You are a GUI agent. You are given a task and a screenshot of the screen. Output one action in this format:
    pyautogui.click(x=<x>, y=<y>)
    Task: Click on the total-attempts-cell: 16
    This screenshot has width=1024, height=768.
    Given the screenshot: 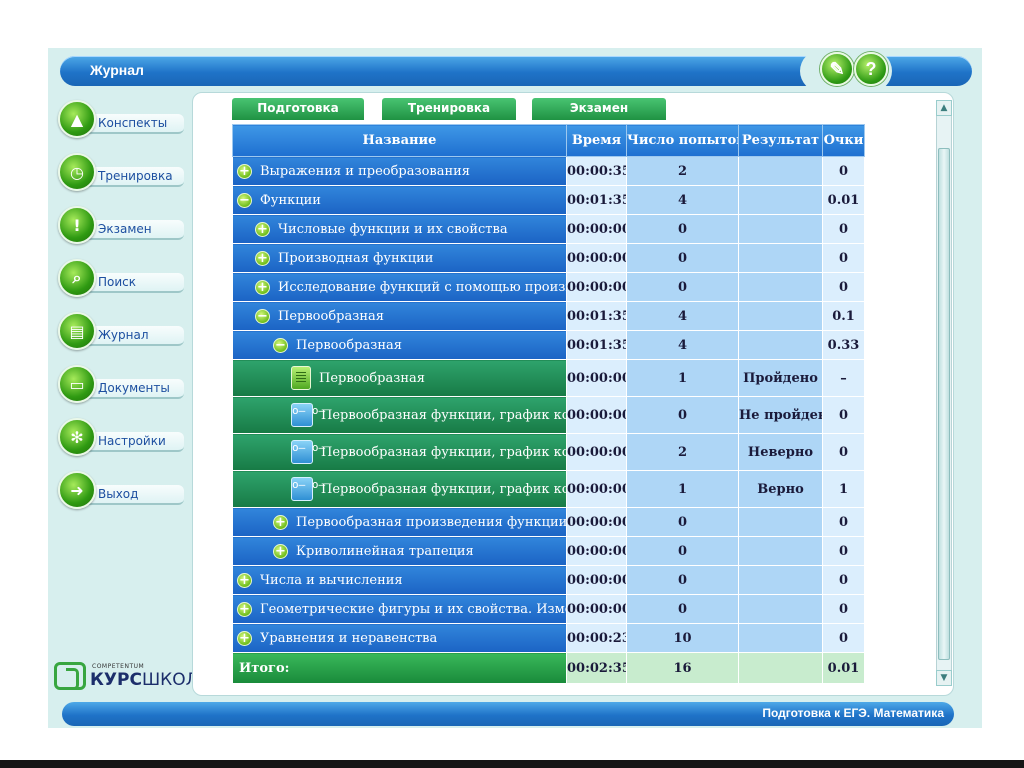 What is the action you would take?
    pyautogui.click(x=682, y=668)
    